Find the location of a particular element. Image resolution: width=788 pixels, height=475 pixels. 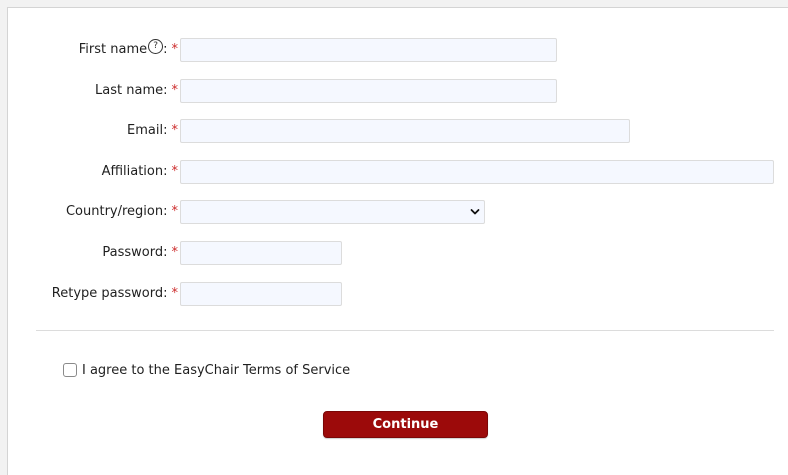

first-name-row: First name?: * is located at coordinates (93, 50).